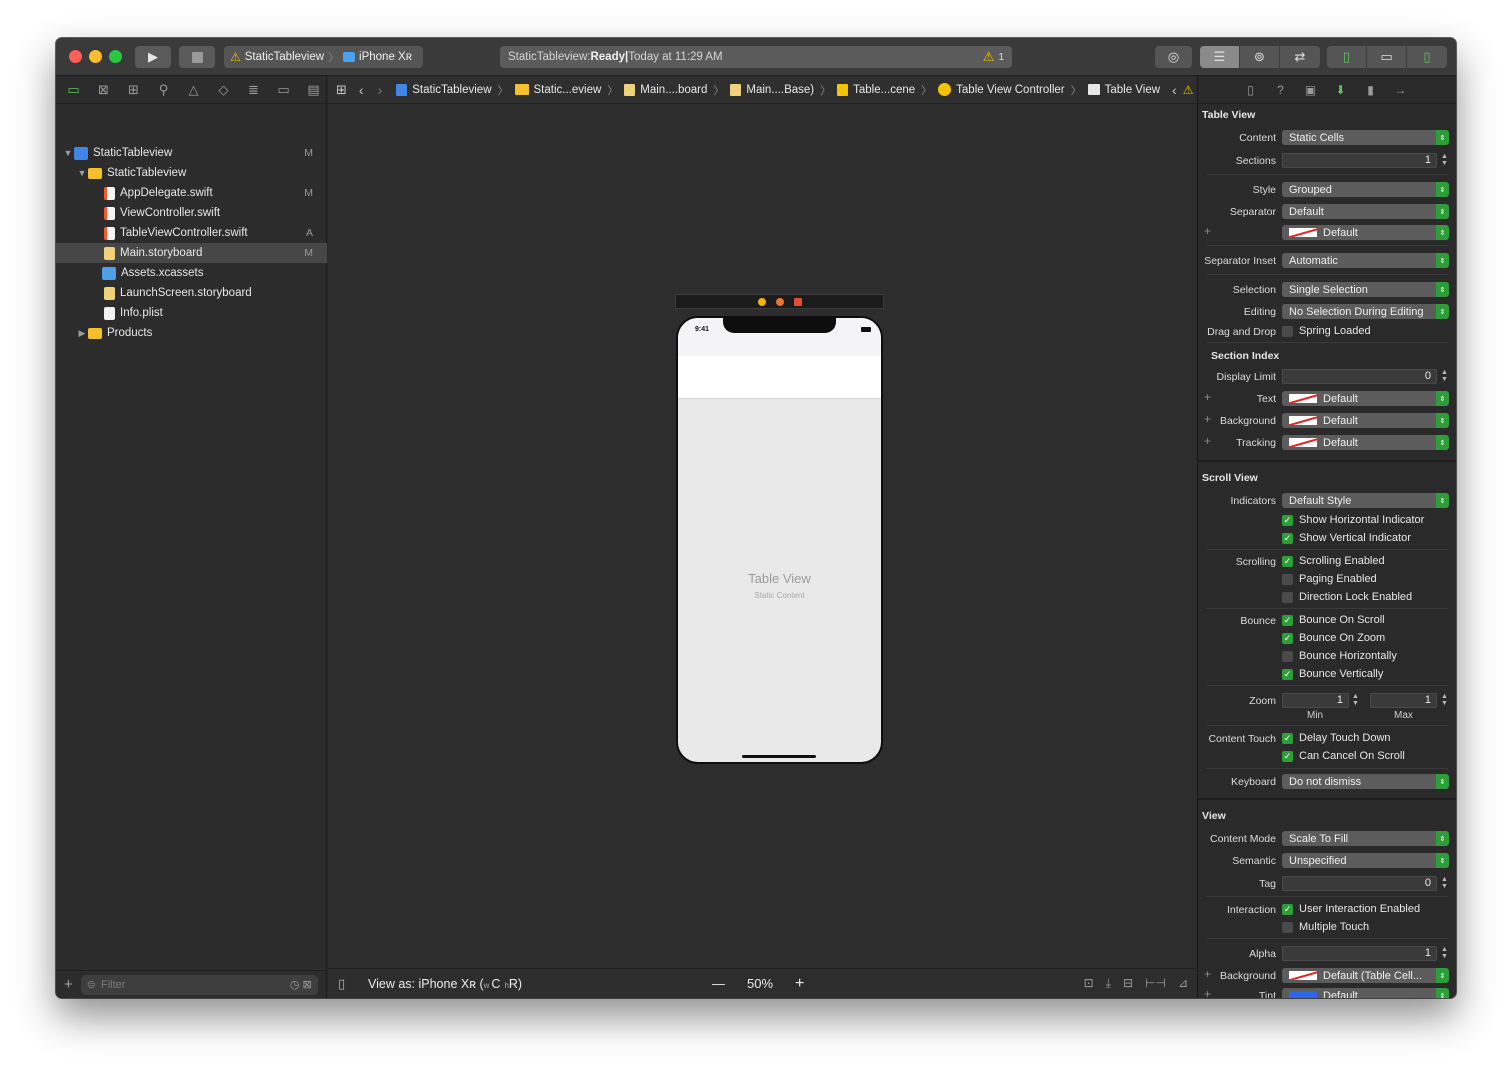 This screenshot has width=1512, height=1072. Describe the element at coordinates (779, 540) in the screenshot. I see `iphone-scene: 9:41 Table View Static Content` at that location.